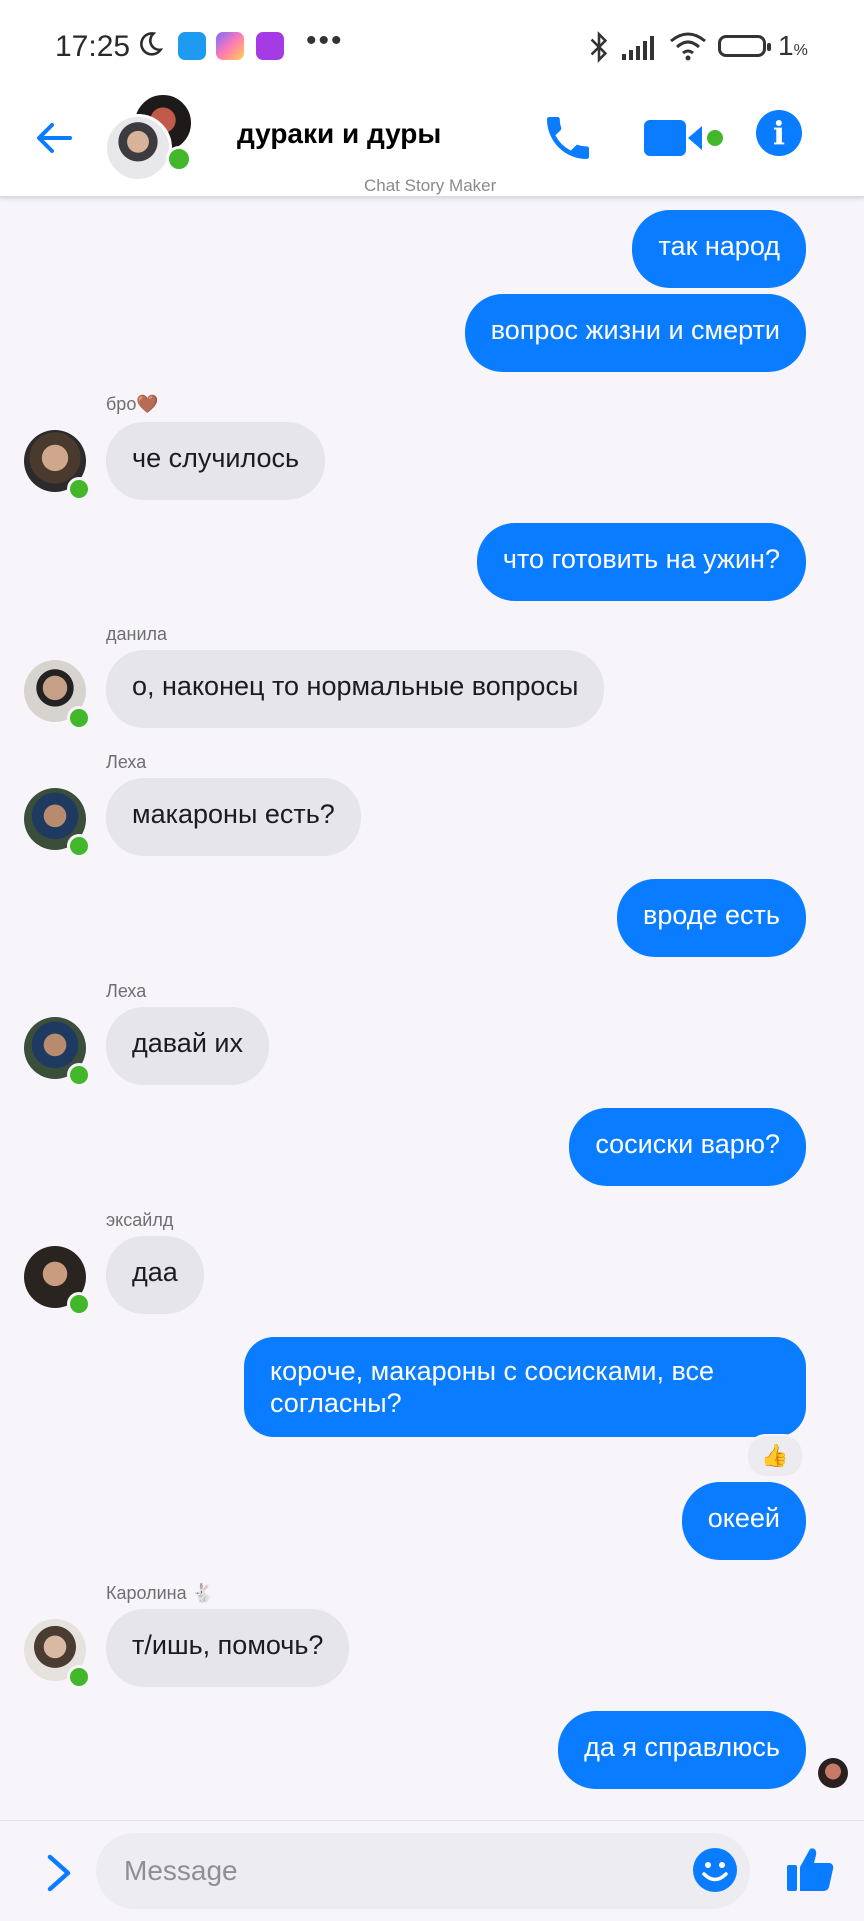 This screenshot has height=1921, width=864. I want to click on reaction-badge: 👍, so click(775, 1456).